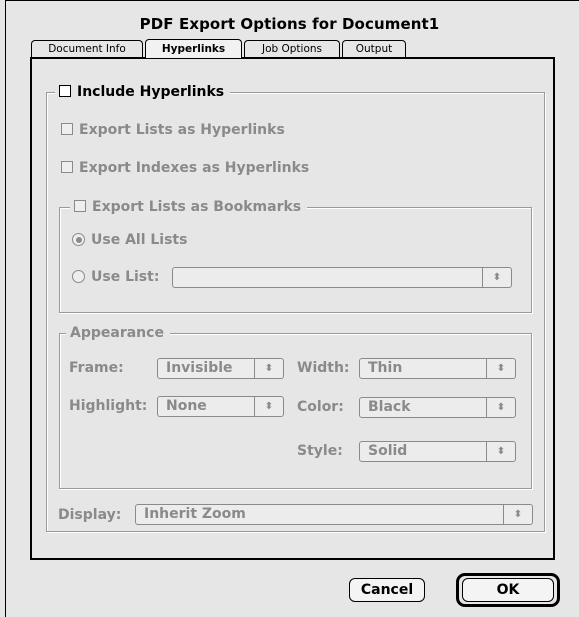 The image size is (579, 617). What do you see at coordinates (65, 91) in the screenshot?
I see `include-hyperlinks-checkbox` at bounding box center [65, 91].